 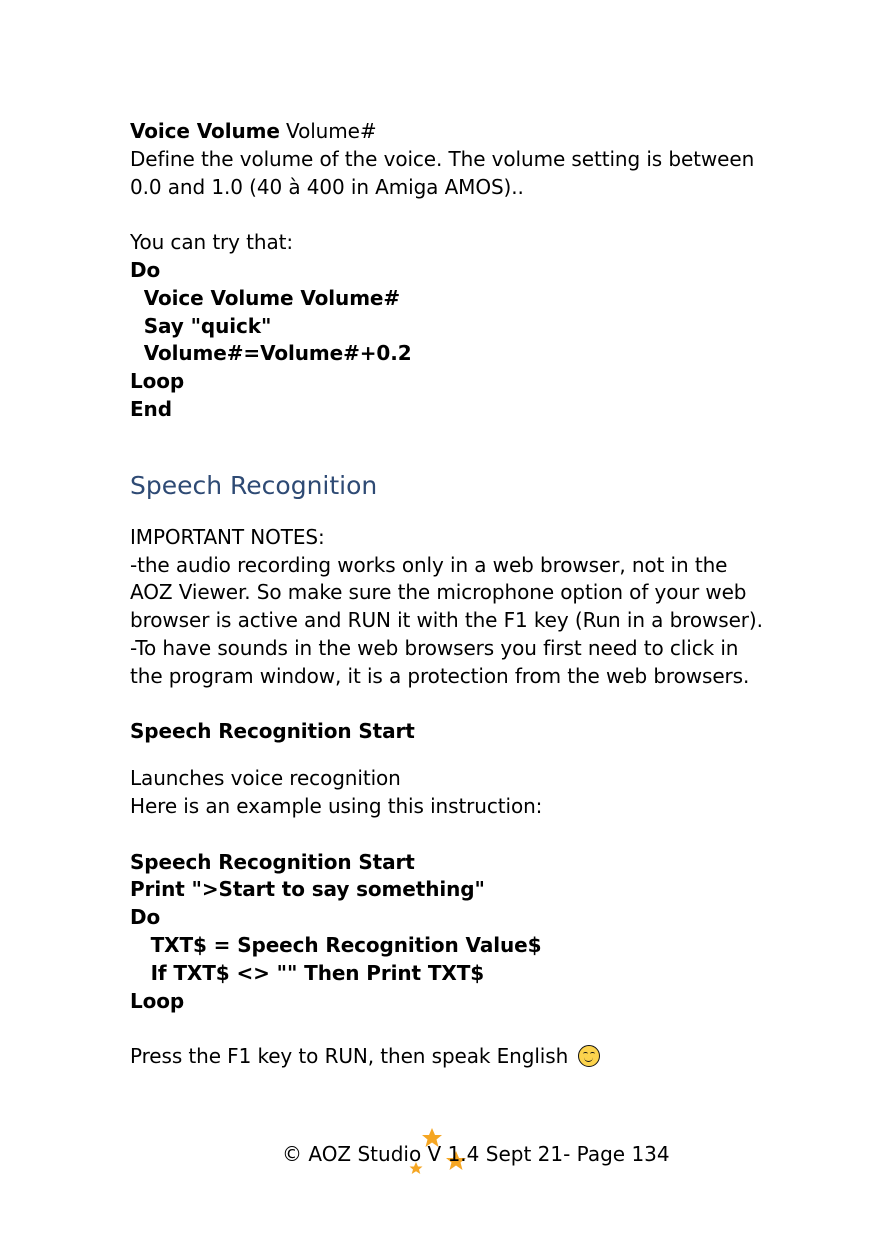 What do you see at coordinates (227, 536) in the screenshot?
I see `note-line: IMPORTANT NOTES:` at bounding box center [227, 536].